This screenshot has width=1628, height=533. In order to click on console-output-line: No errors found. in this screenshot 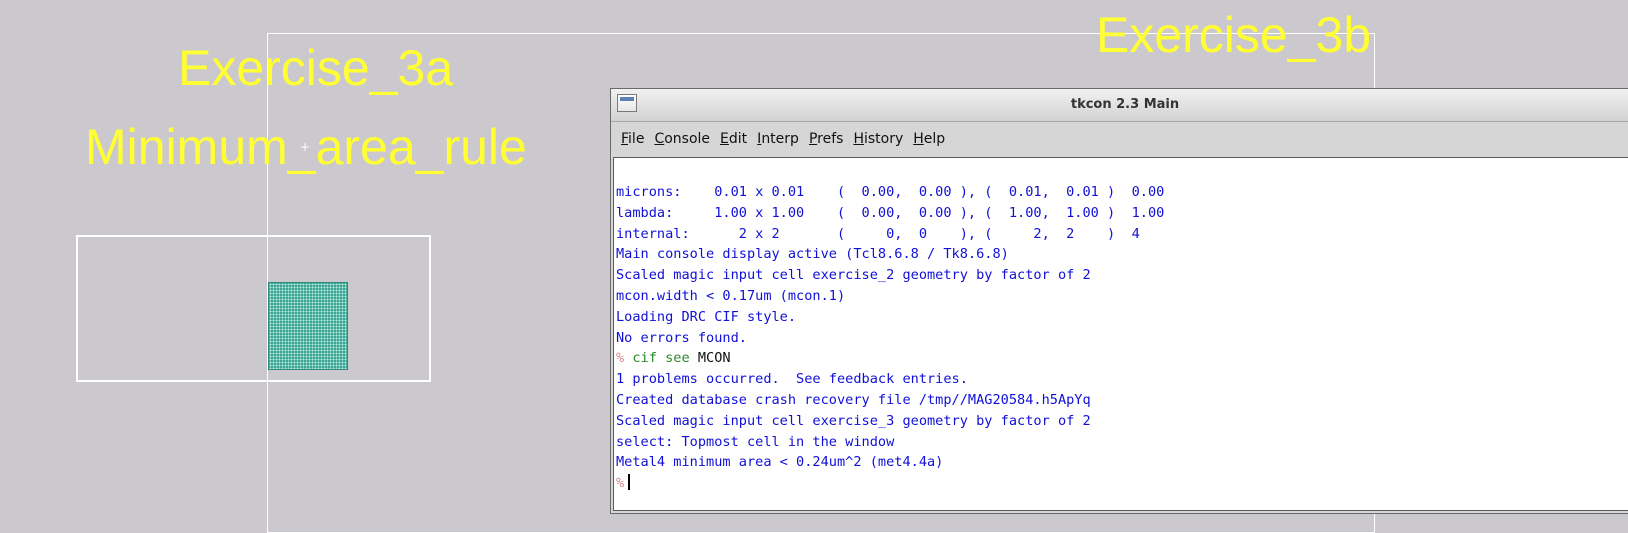, I will do `click(681, 337)`.